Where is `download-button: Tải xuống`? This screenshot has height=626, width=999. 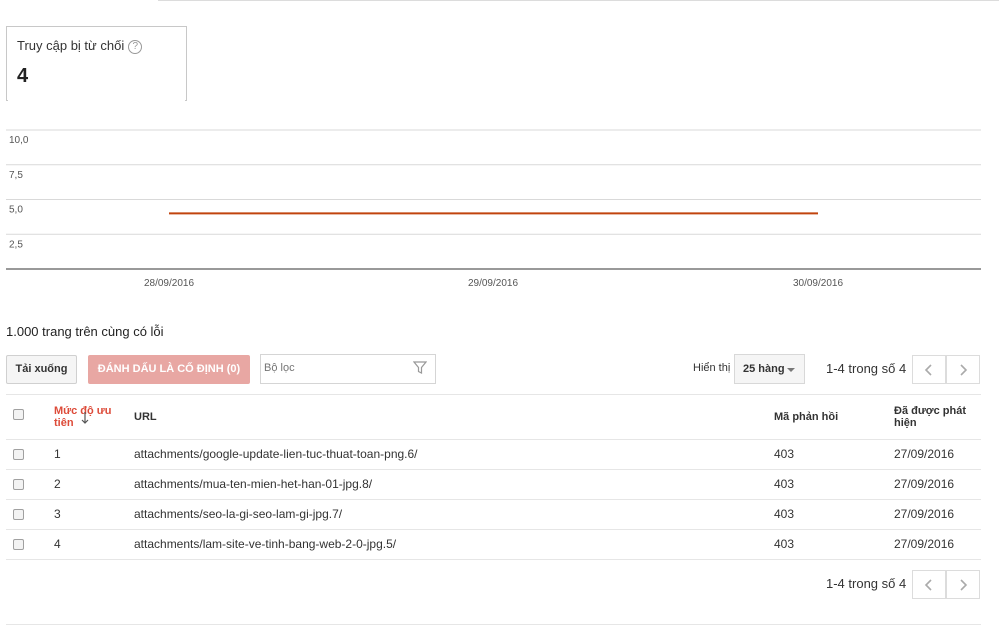
download-button: Tải xuống is located at coordinates (41, 369).